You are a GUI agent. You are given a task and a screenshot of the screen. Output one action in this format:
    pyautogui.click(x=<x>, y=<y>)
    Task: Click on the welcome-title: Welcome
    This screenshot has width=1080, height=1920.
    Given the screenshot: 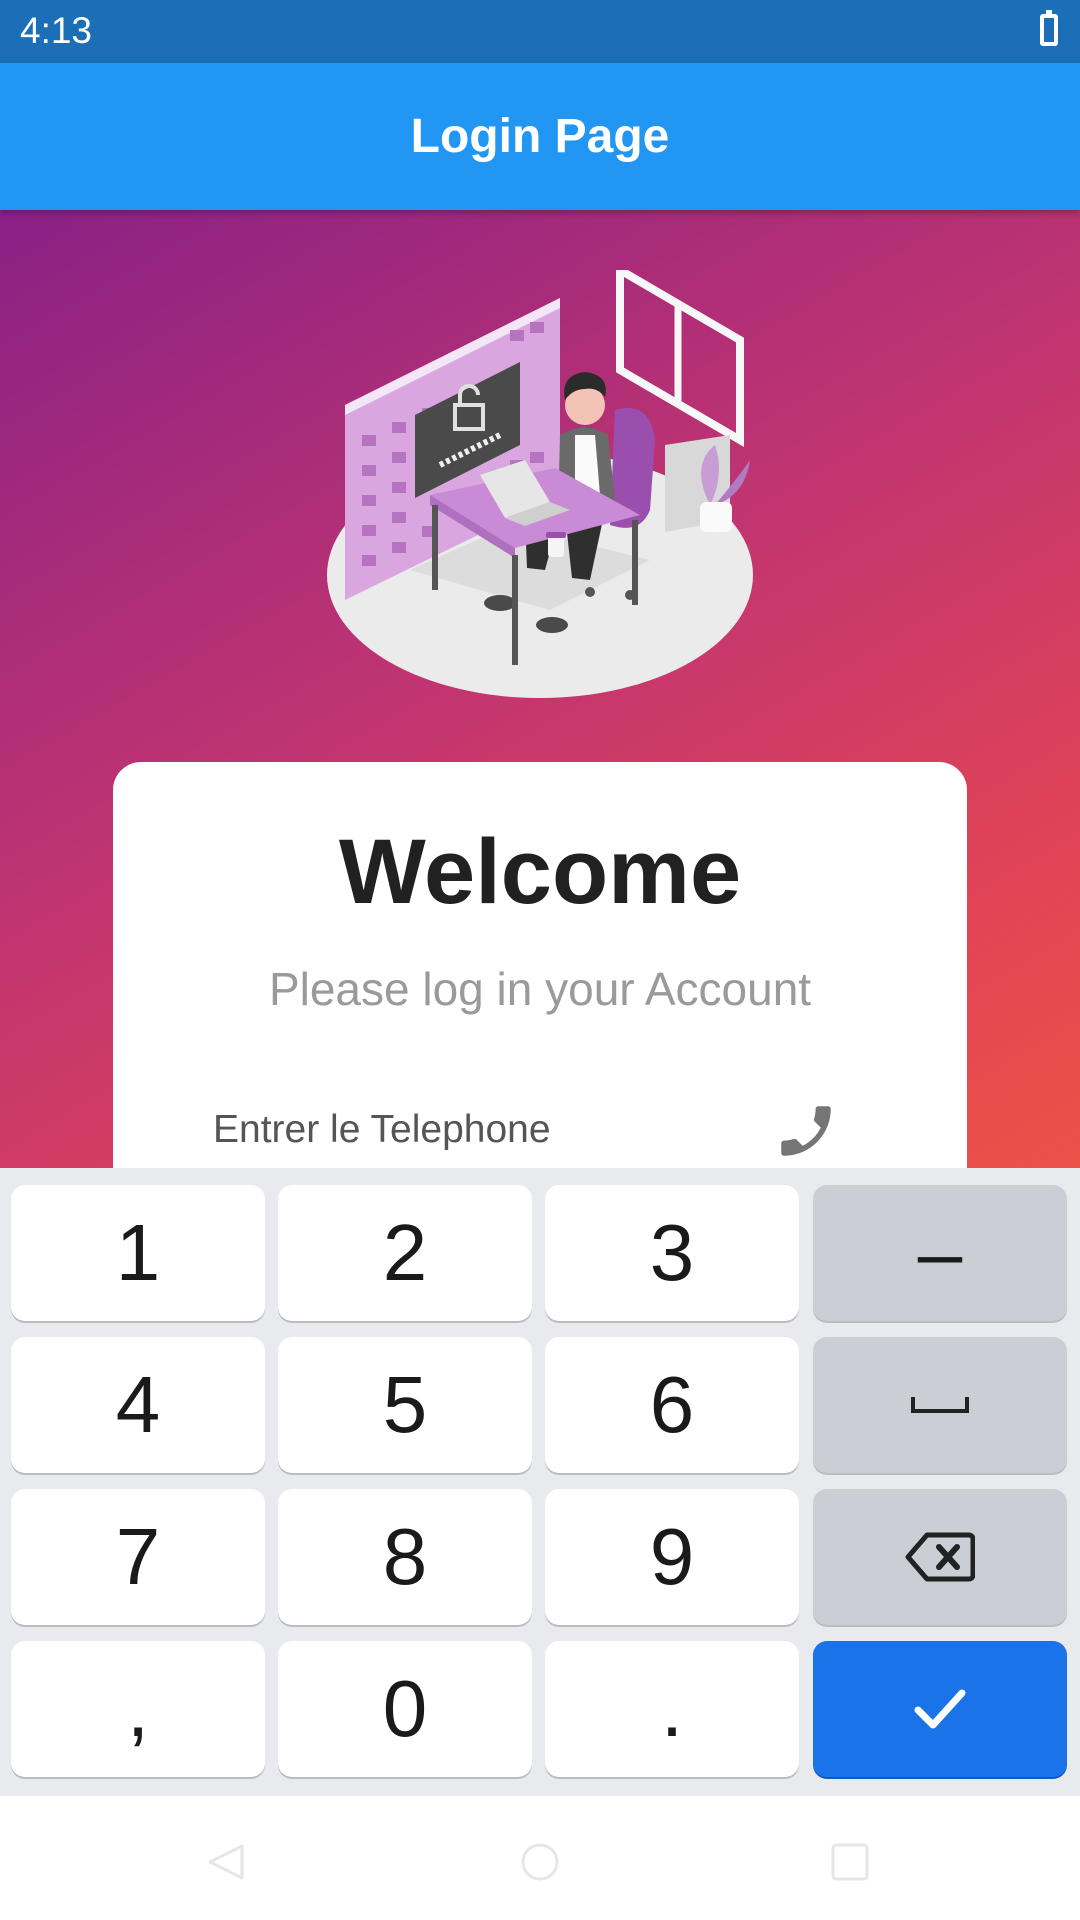 What is the action you would take?
    pyautogui.click(x=540, y=872)
    